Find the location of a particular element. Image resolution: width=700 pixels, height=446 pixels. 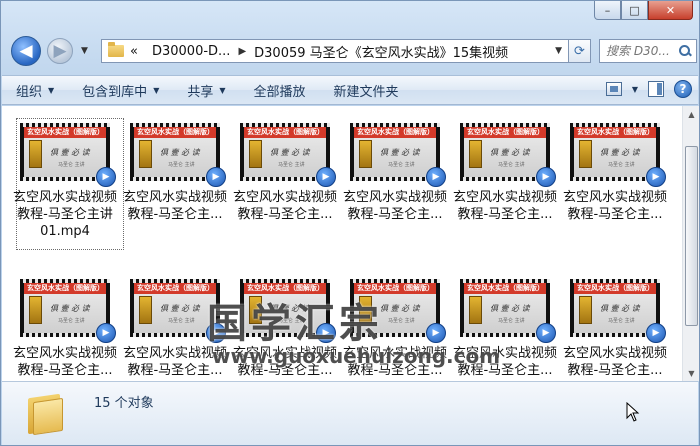

minimize-button: – is located at coordinates (607, 10).